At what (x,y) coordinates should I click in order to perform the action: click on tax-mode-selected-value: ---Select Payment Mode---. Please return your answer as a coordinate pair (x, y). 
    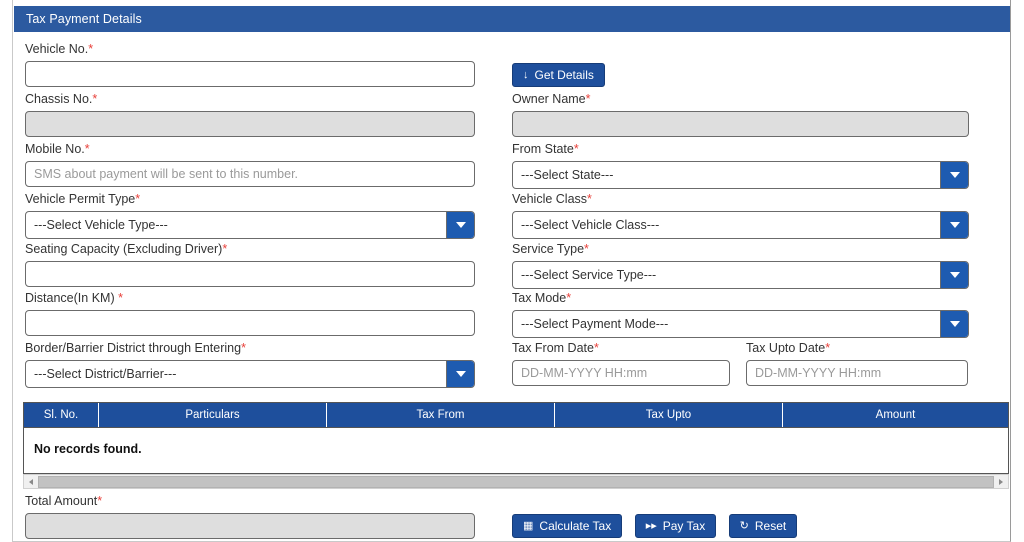
    Looking at the image, I should click on (595, 324).